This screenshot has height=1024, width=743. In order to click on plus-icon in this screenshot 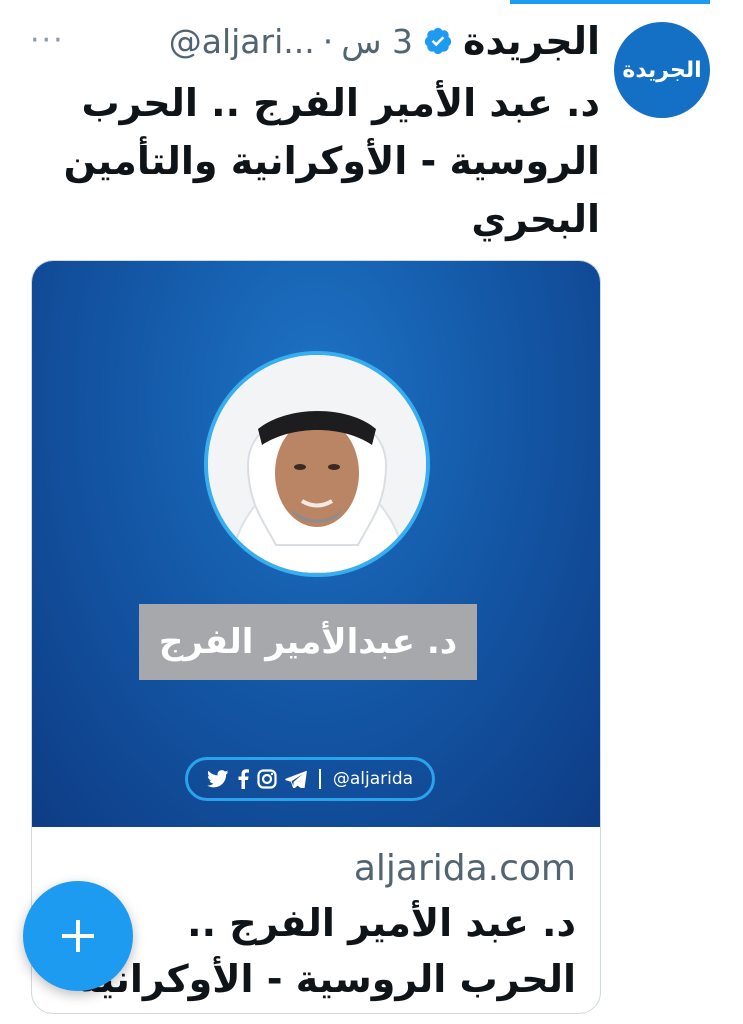, I will do `click(78, 936)`.